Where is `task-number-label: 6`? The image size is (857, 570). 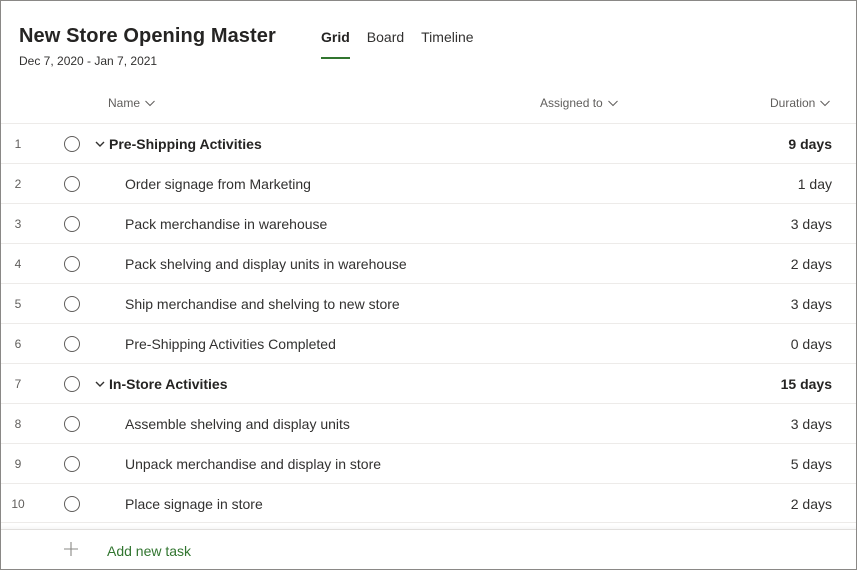
task-number-label: 6 is located at coordinates (18, 344).